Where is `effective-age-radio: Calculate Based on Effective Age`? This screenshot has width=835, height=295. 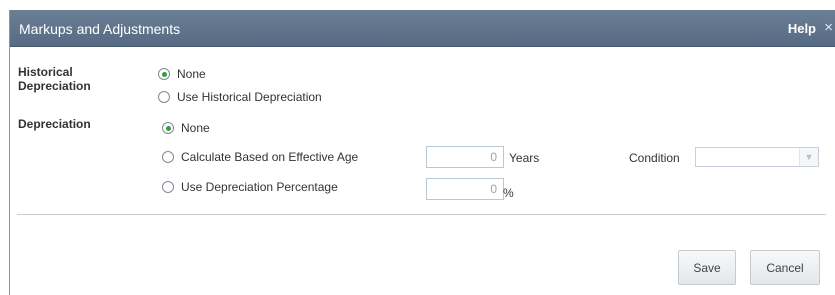 effective-age-radio: Calculate Based on Effective Age is located at coordinates (260, 157).